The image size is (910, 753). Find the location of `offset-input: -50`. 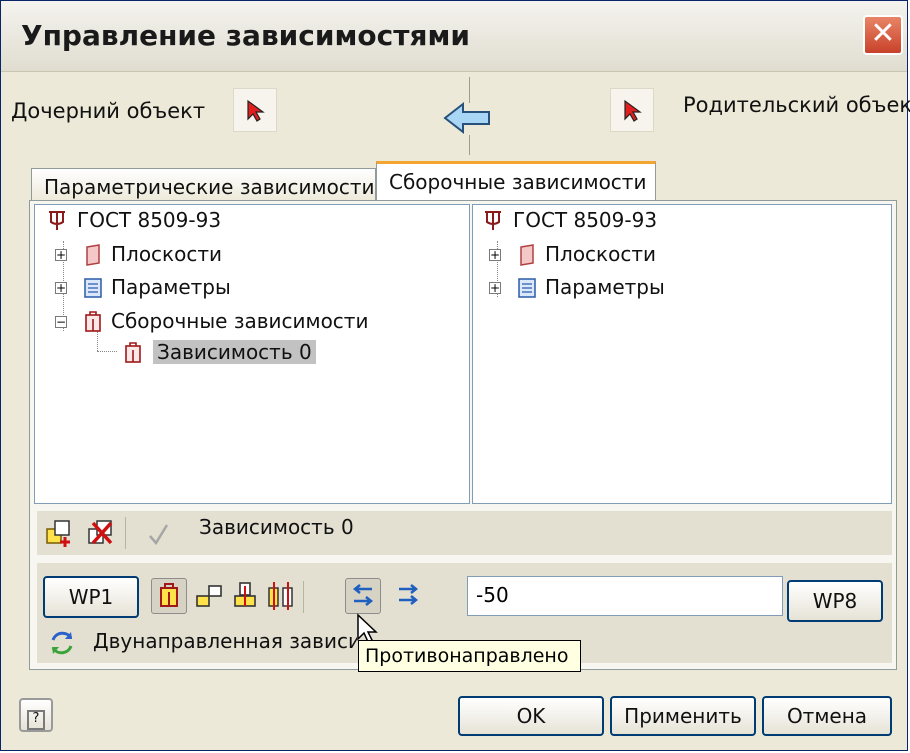

offset-input: -50 is located at coordinates (625, 596).